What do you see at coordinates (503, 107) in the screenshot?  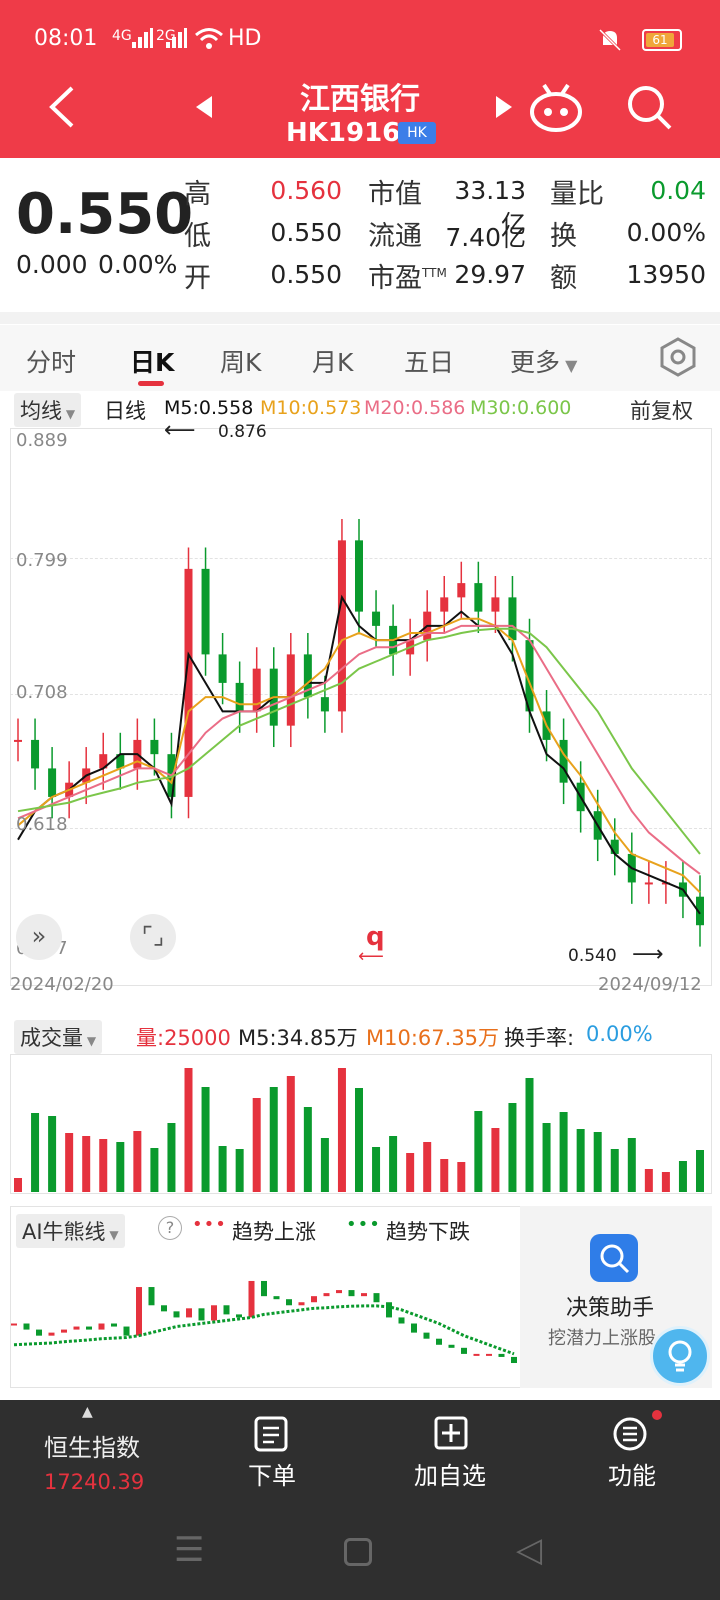 I see `triangle-right-icon` at bounding box center [503, 107].